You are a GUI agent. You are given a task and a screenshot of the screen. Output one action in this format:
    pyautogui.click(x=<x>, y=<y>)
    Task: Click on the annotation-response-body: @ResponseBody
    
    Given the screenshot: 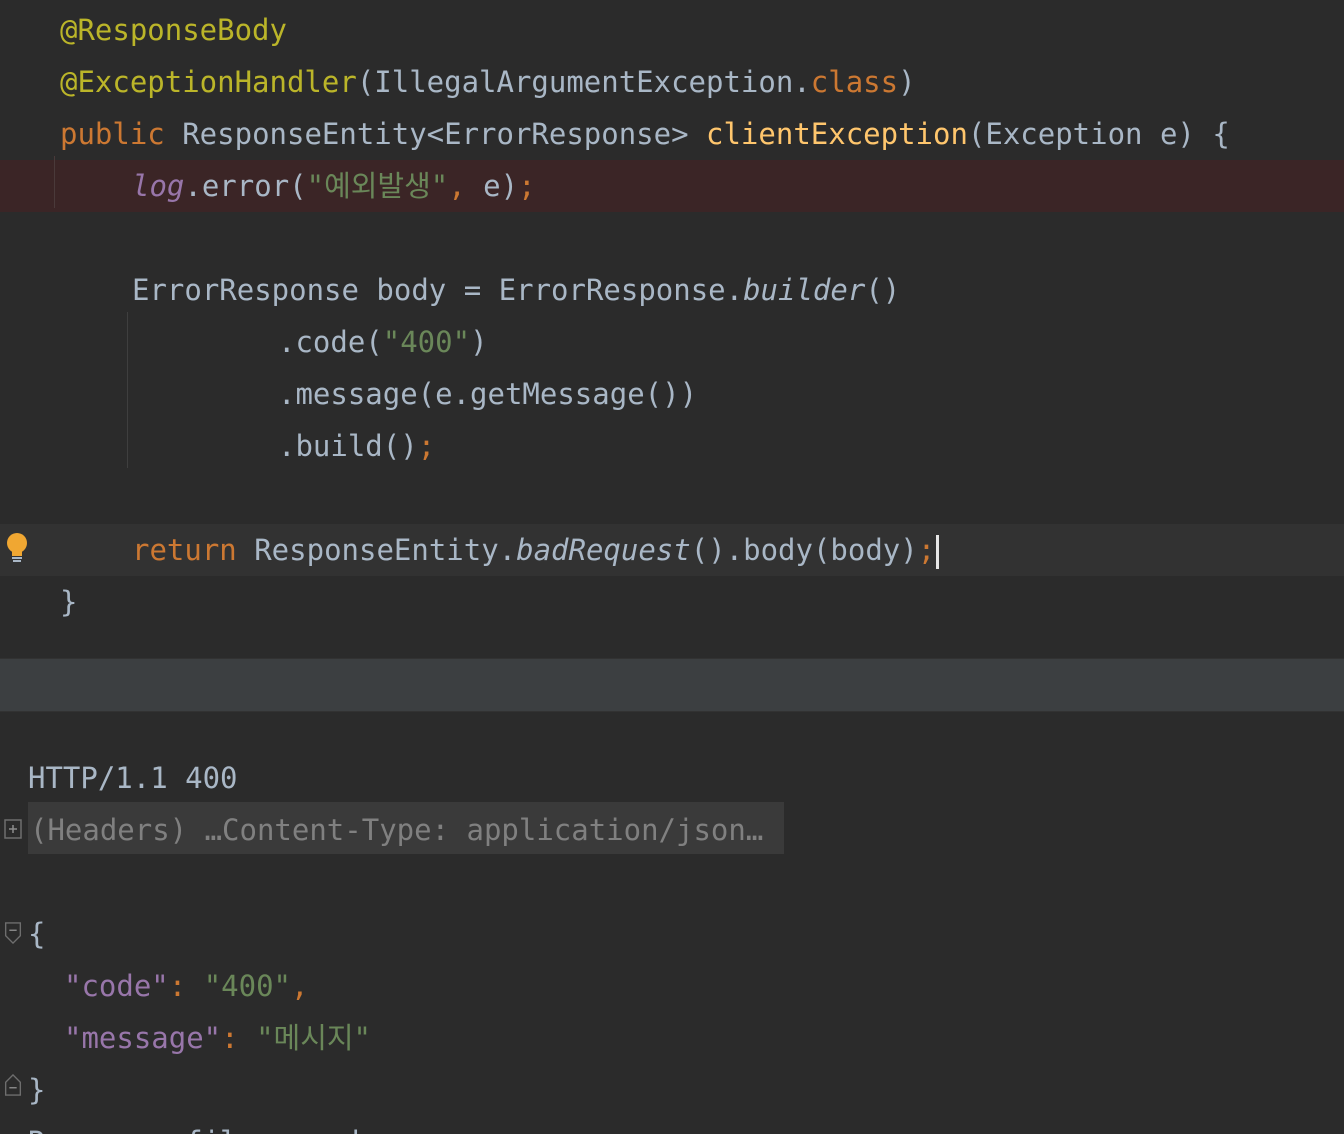 What is the action you would take?
    pyautogui.click(x=173, y=30)
    